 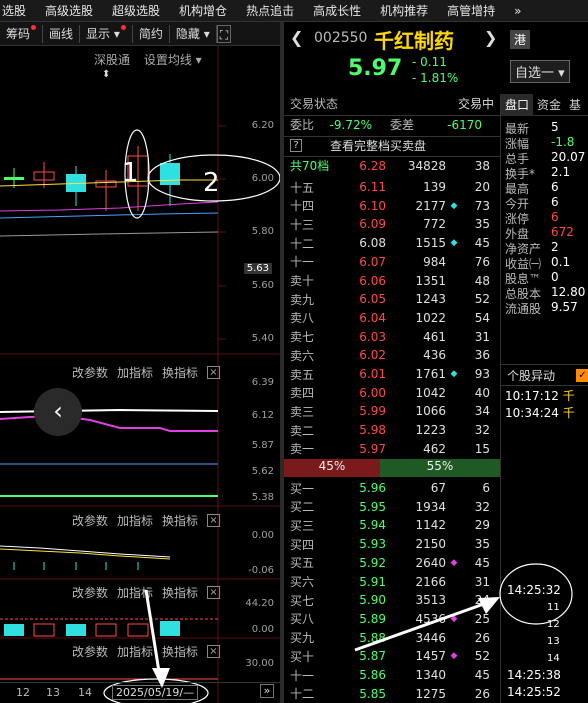 What do you see at coordinates (392, 243) in the screenshot?
I see `sell-level-row: 十二 6.08 1515 ◆ 45` at bounding box center [392, 243].